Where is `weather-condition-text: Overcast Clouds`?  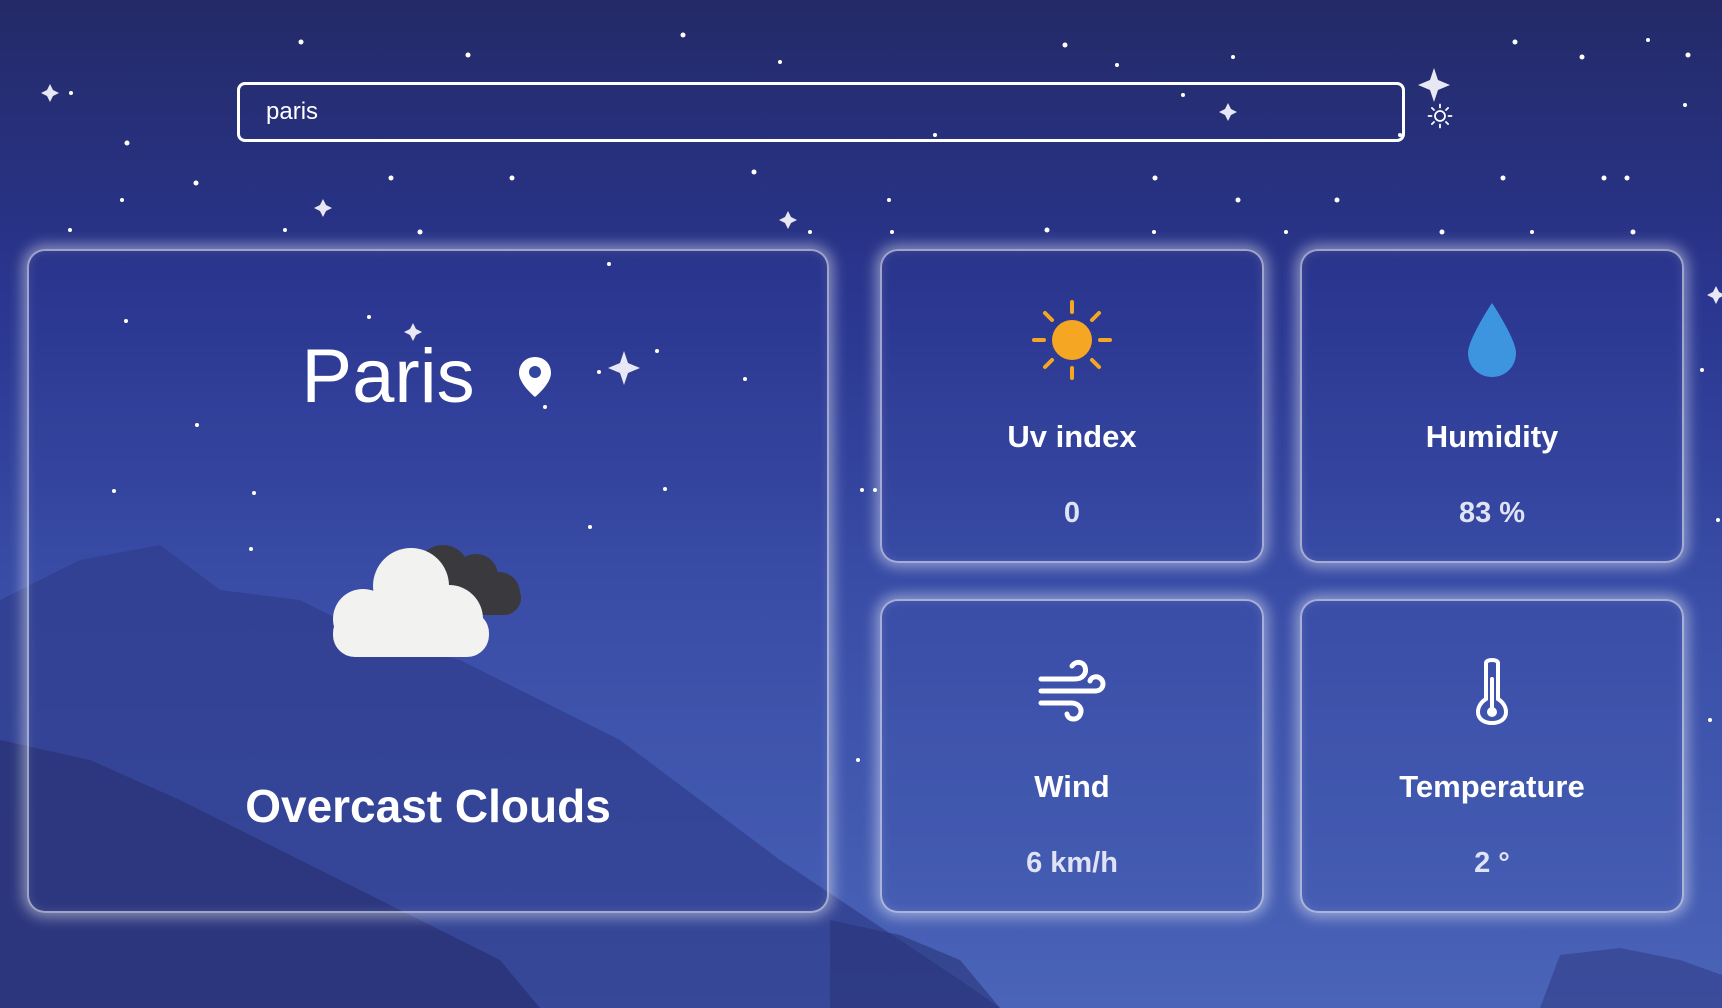 weather-condition-text: Overcast Clouds is located at coordinates (428, 806).